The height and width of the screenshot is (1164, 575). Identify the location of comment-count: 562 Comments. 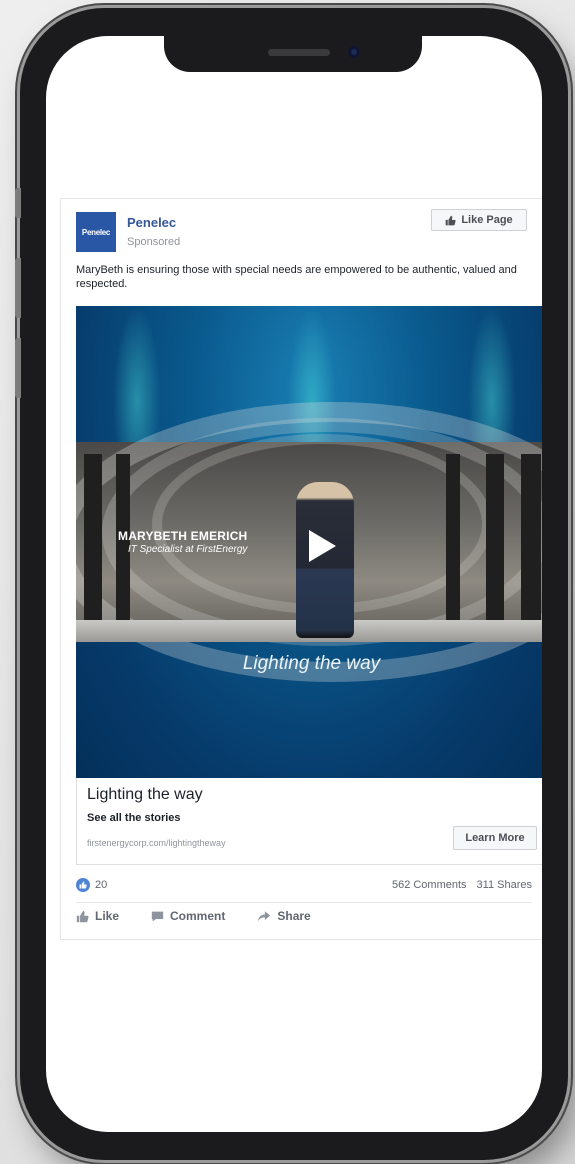
(429, 885).